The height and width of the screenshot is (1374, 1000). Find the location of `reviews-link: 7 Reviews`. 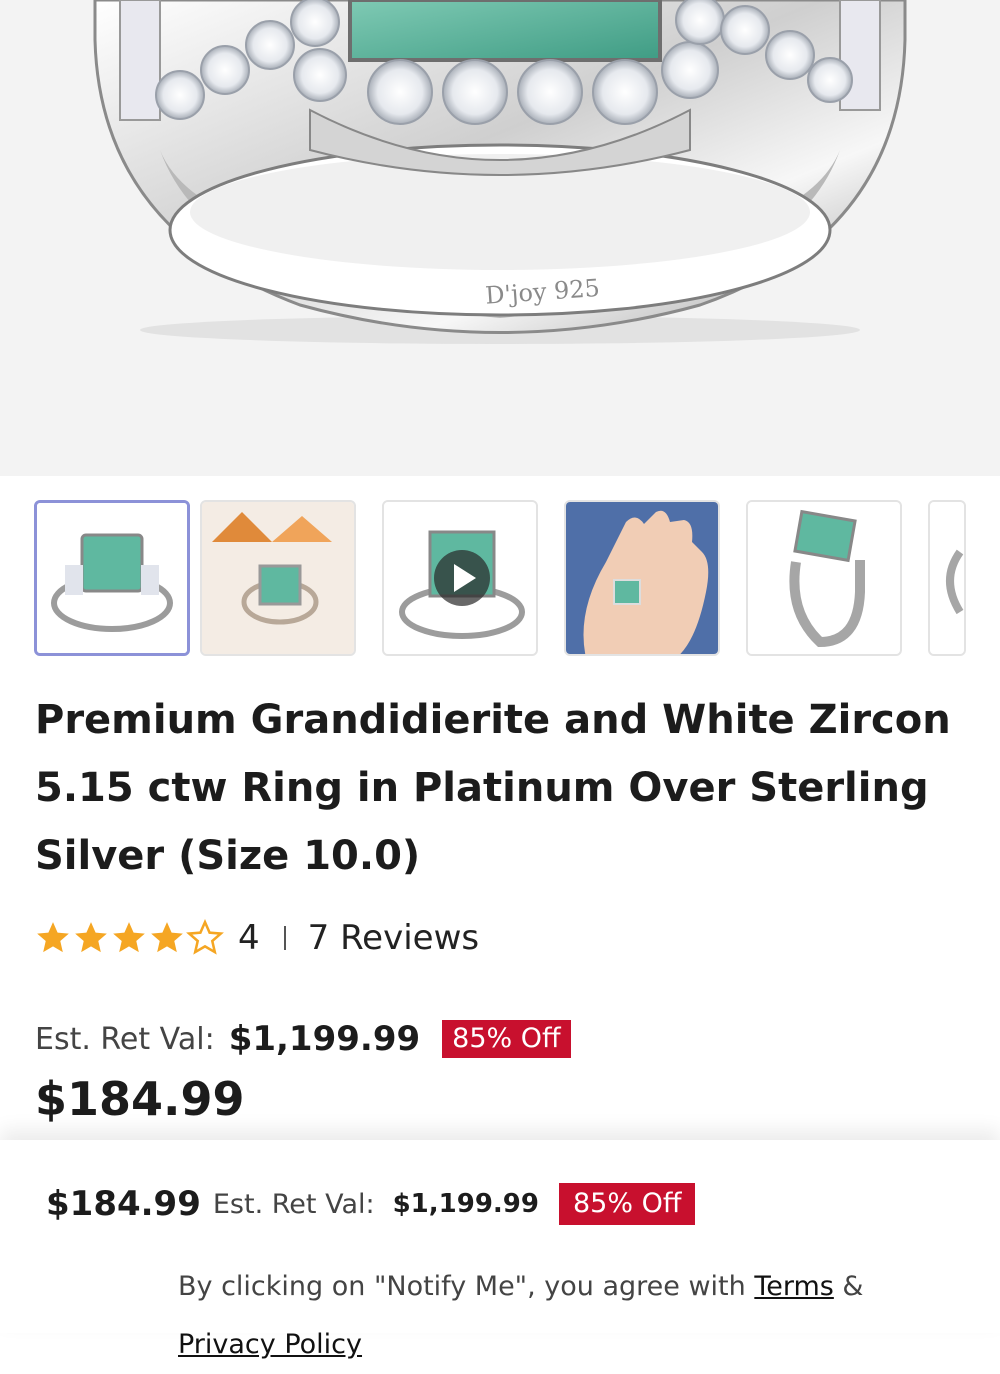

reviews-link: 7 Reviews is located at coordinates (393, 938).